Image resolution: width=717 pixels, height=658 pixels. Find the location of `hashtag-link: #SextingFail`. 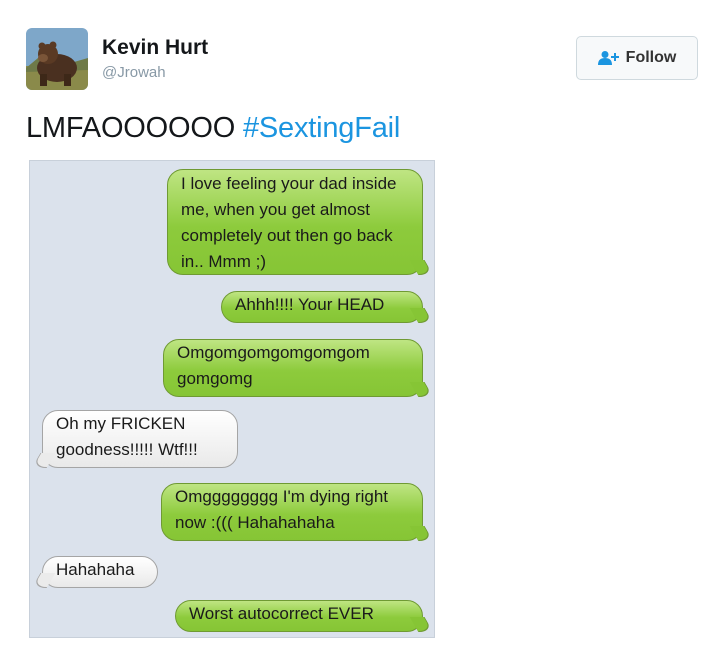

hashtag-link: #SextingFail is located at coordinates (321, 128).